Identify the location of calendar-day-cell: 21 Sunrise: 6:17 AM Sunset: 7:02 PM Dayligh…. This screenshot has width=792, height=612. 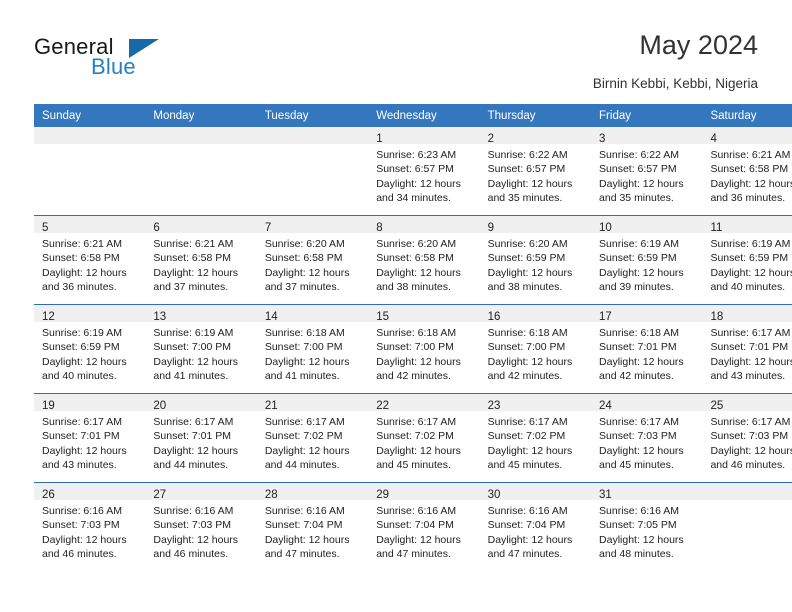
(312, 438).